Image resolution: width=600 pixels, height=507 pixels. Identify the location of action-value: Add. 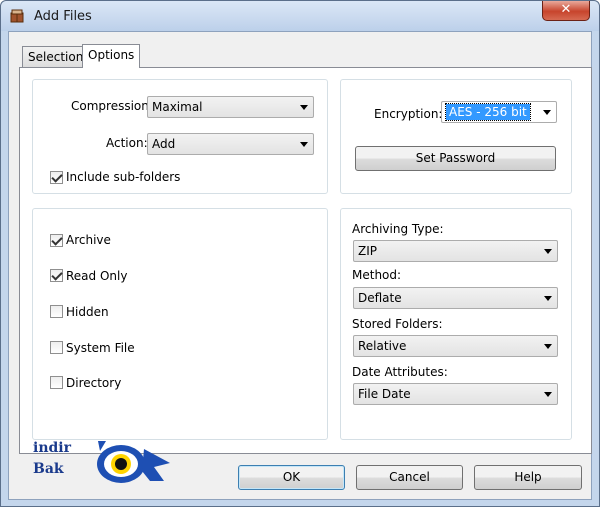
(164, 144).